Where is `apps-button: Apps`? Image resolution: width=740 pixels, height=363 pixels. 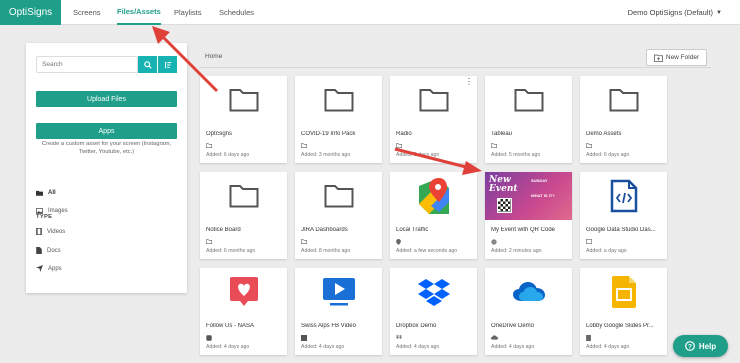 apps-button: Apps is located at coordinates (106, 131).